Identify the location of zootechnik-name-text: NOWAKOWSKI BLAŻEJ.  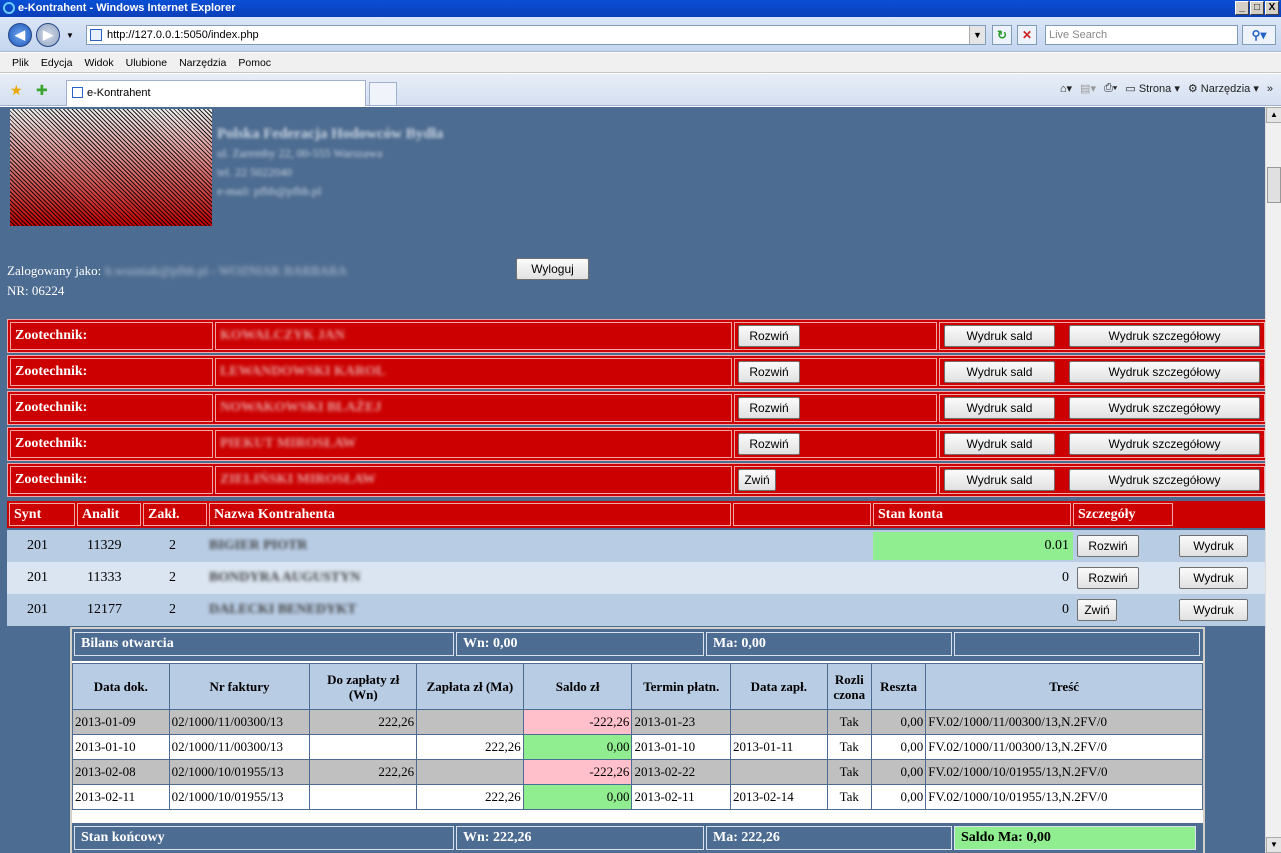
(301, 407).